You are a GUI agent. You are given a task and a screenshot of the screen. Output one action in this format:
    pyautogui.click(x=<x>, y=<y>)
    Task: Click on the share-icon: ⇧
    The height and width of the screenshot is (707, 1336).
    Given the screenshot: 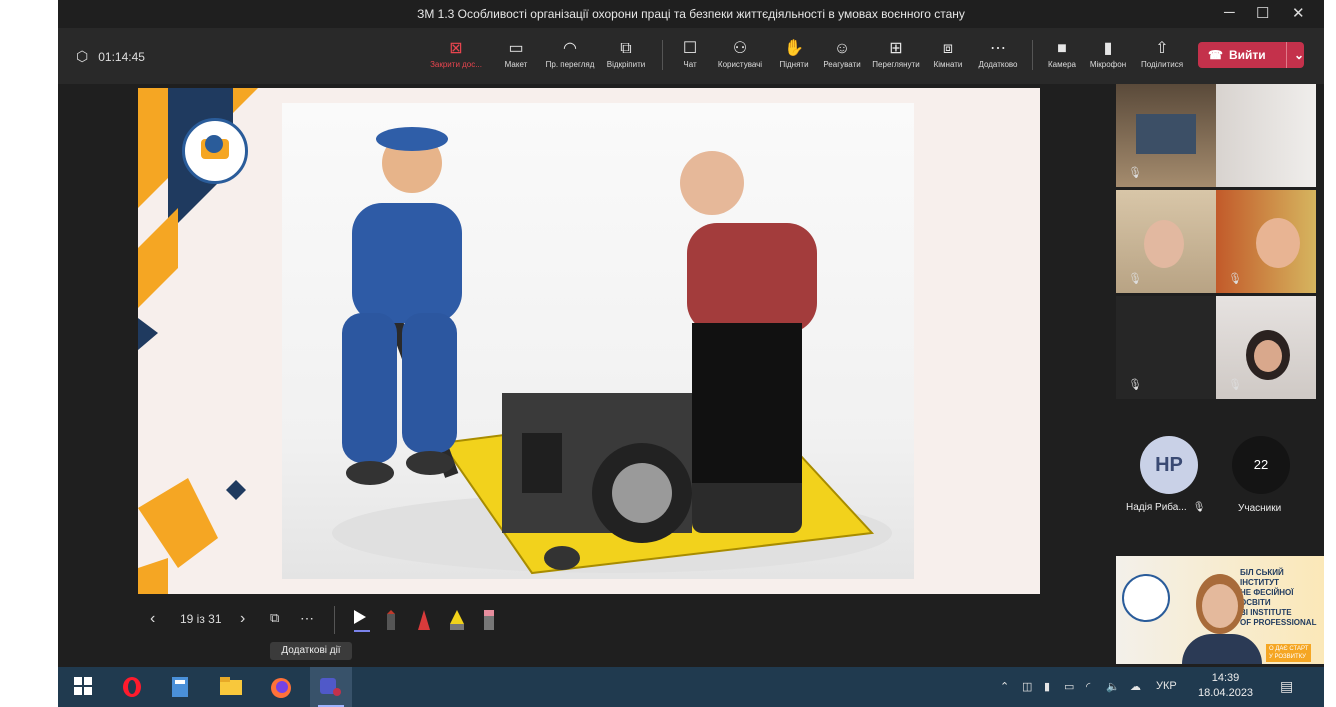 What is the action you would take?
    pyautogui.click(x=1162, y=48)
    